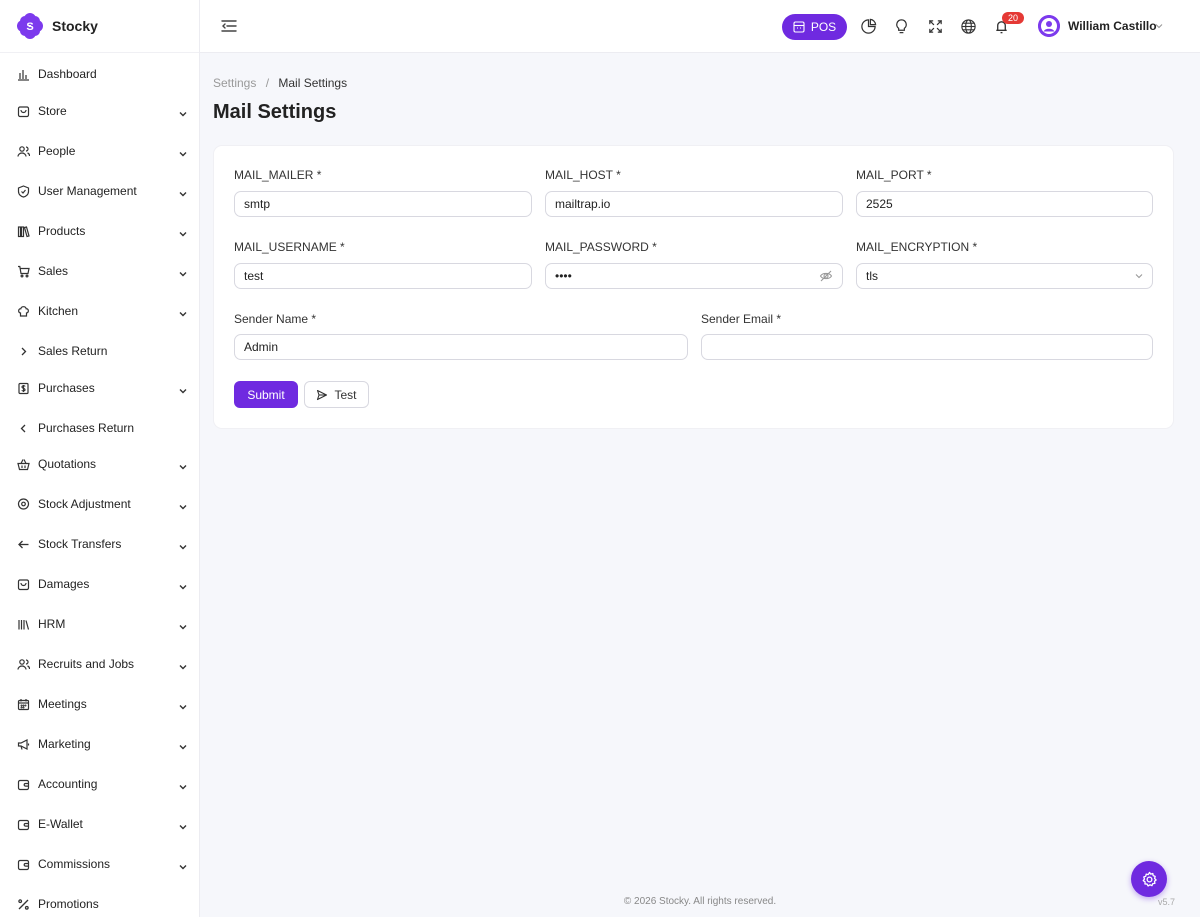  I want to click on mail-mailer-input, so click(383, 204).